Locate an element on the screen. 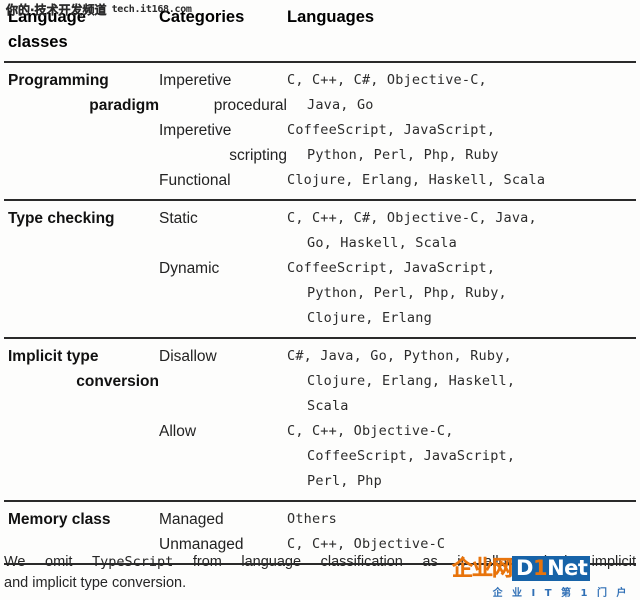 This screenshot has width=640, height=600. languages-line: Python, Perl, Php, Ruby, is located at coordinates (407, 293).